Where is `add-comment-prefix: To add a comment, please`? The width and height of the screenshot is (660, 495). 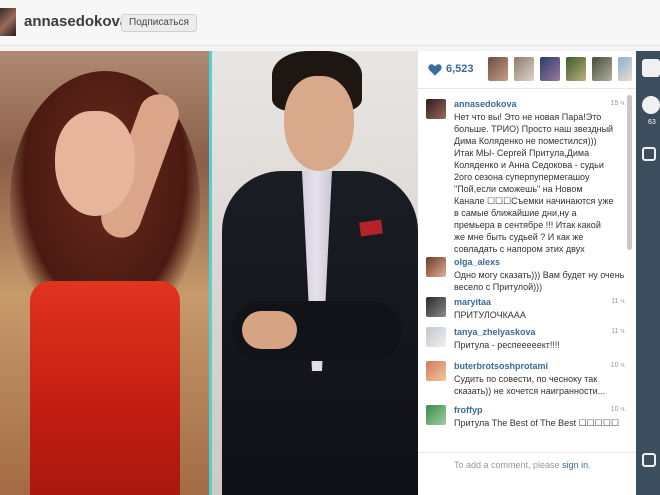 add-comment-prefix: To add a comment, please is located at coordinates (508, 465).